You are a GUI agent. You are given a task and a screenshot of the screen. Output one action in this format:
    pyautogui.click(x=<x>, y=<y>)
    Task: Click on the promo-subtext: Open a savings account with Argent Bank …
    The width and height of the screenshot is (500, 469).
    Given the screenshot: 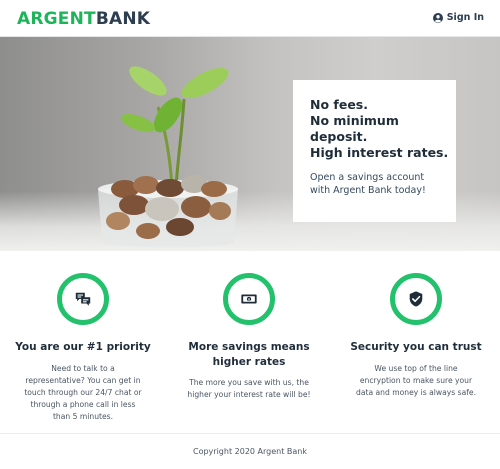 What is the action you would take?
    pyautogui.click(x=374, y=184)
    